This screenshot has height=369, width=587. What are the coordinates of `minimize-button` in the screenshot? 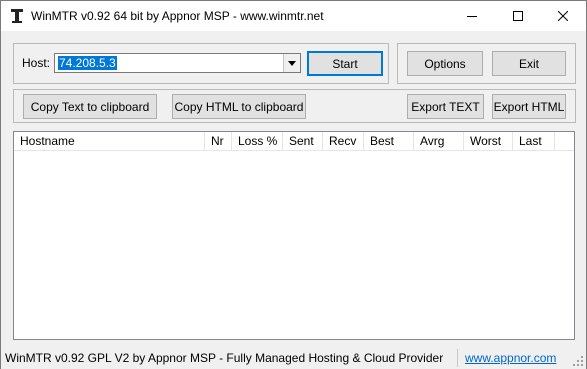 It's located at (472, 16).